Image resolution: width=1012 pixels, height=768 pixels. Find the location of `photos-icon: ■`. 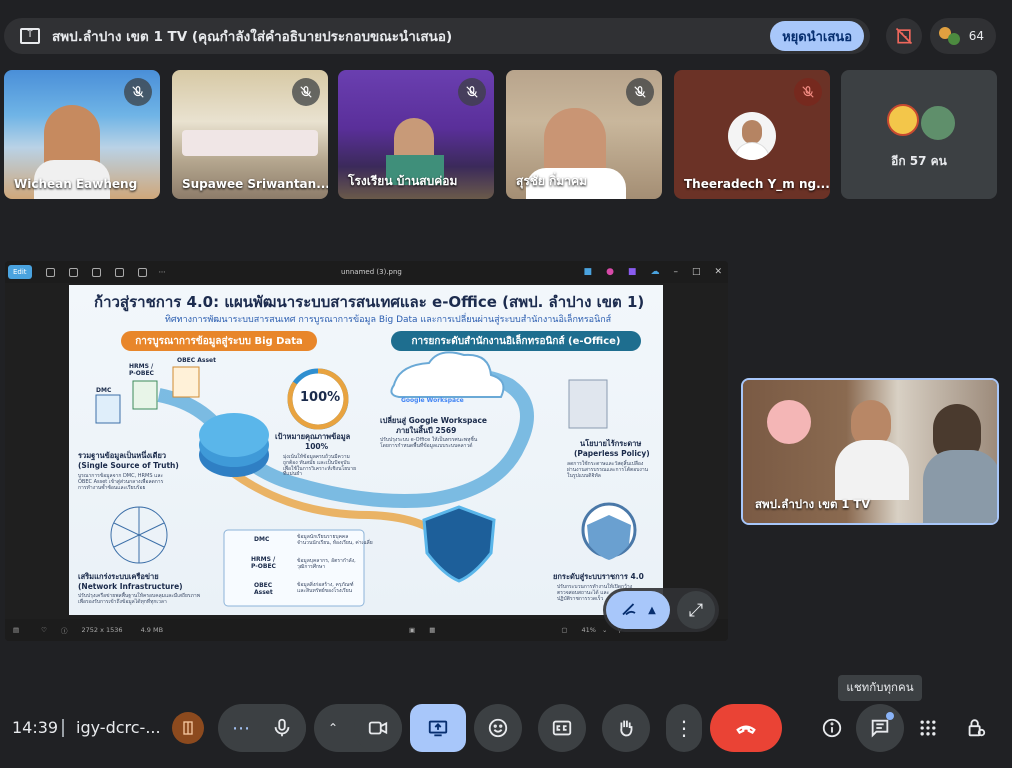

photos-icon: ■ is located at coordinates (588, 272).